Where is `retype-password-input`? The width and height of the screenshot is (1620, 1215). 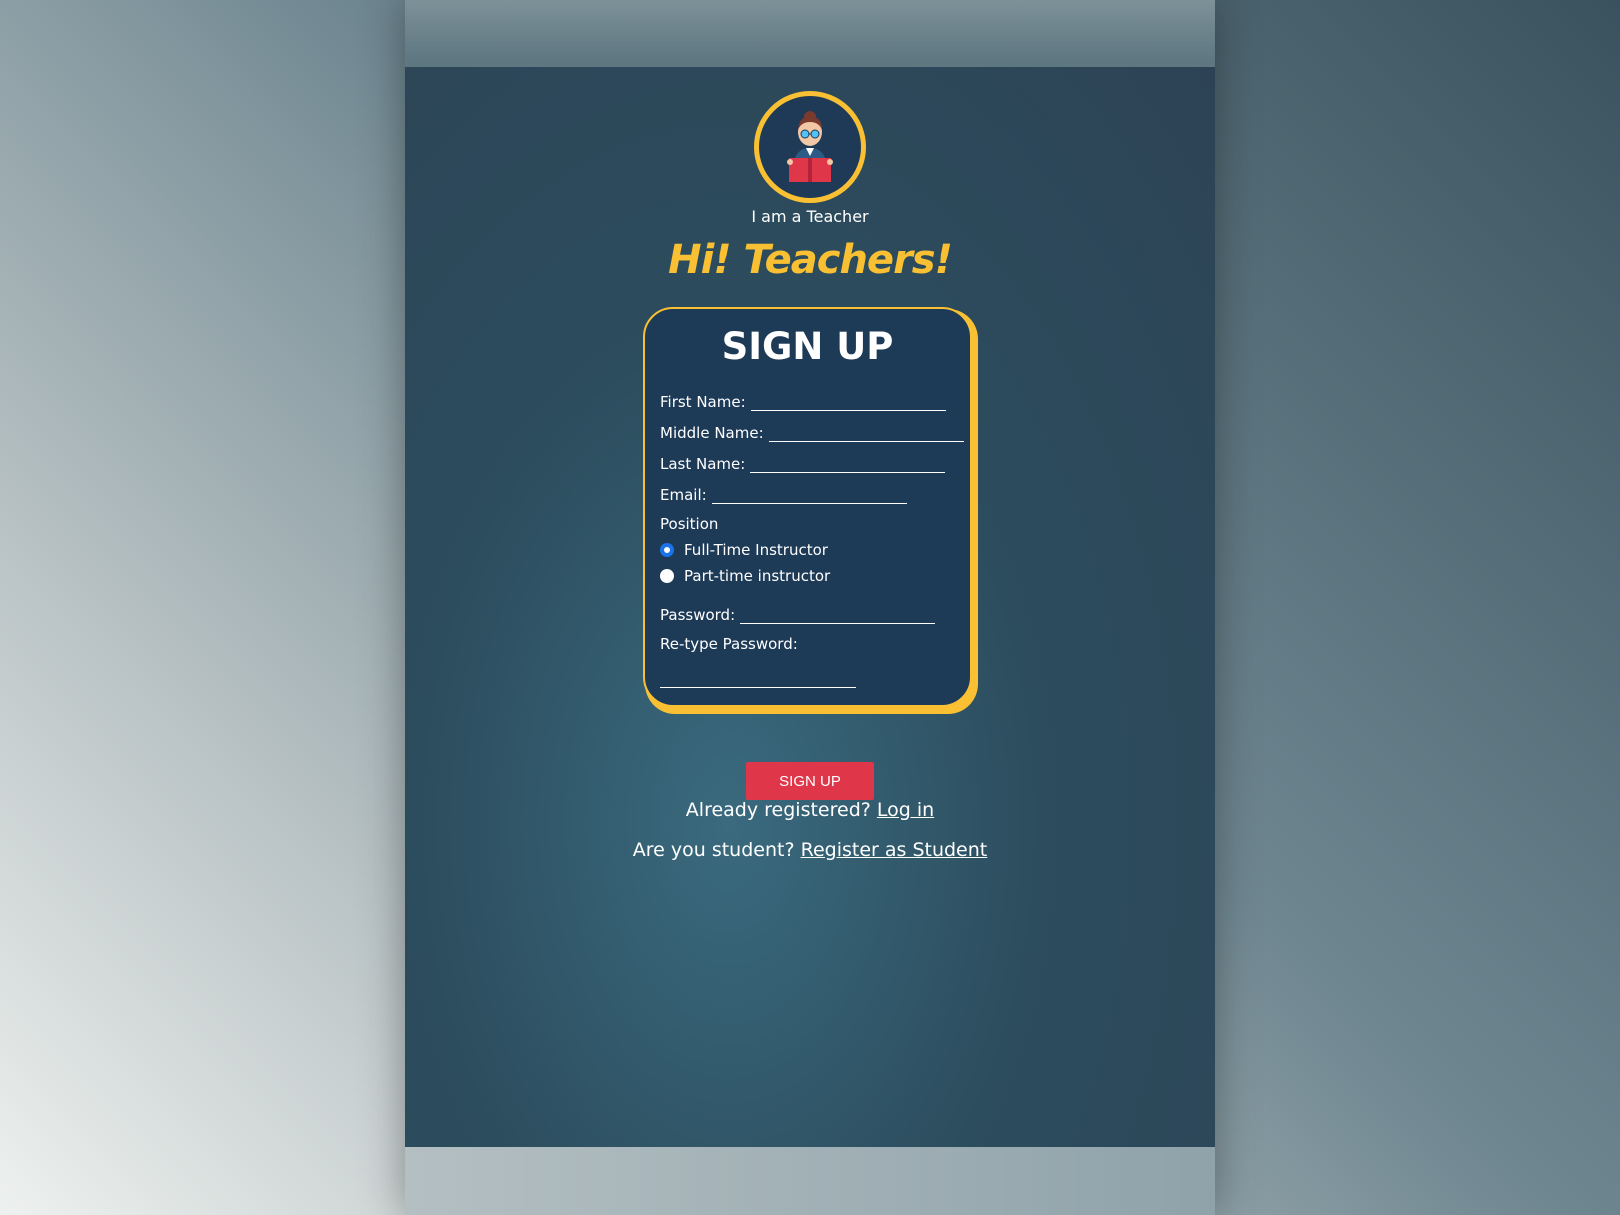 retype-password-input is located at coordinates (758, 676).